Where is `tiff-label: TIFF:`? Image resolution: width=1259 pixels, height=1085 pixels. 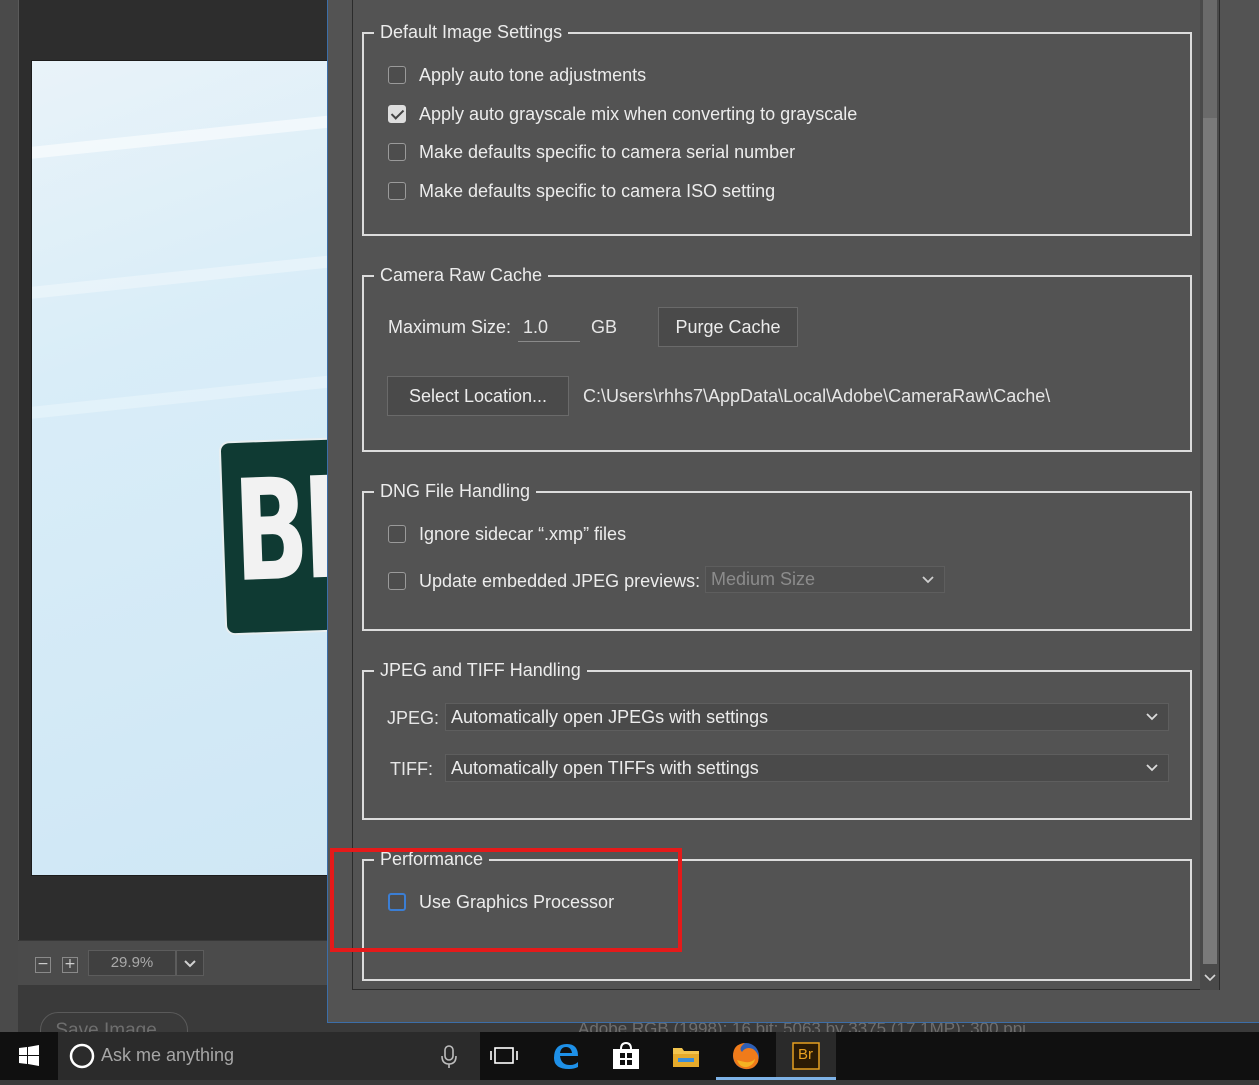 tiff-label: TIFF: is located at coordinates (411, 769).